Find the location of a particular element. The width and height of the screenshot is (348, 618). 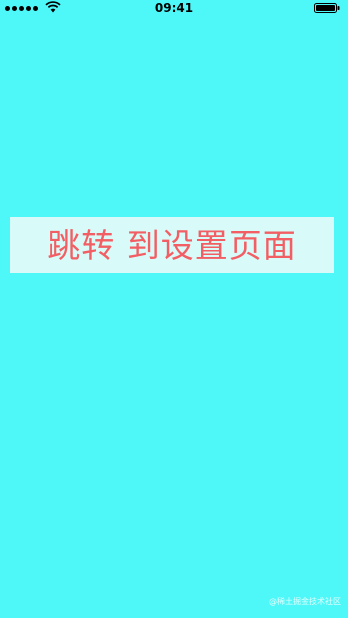

status-bar: 09:41 is located at coordinates (174, 9).